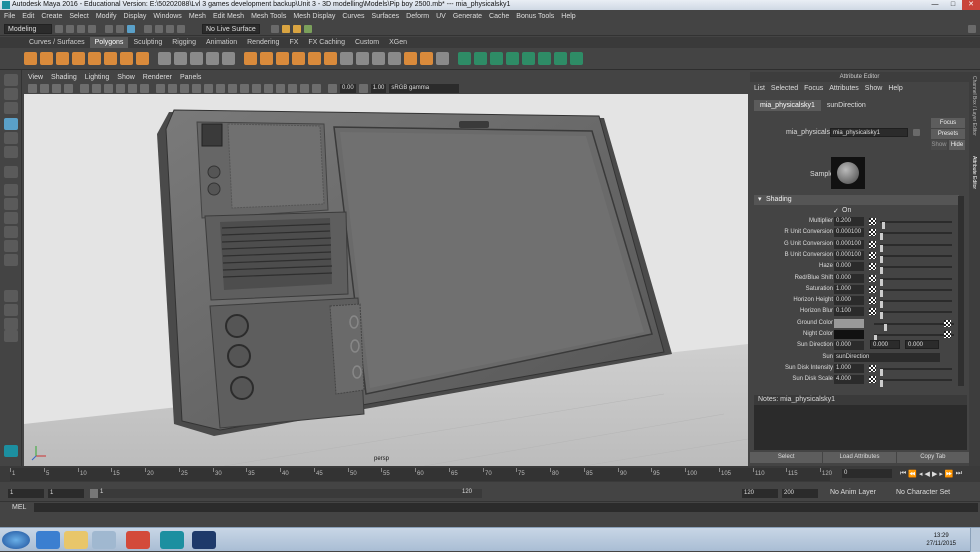 The image size is (980, 552). Describe the element at coordinates (159, 28) in the screenshot. I see `snap-curve-icon` at that location.